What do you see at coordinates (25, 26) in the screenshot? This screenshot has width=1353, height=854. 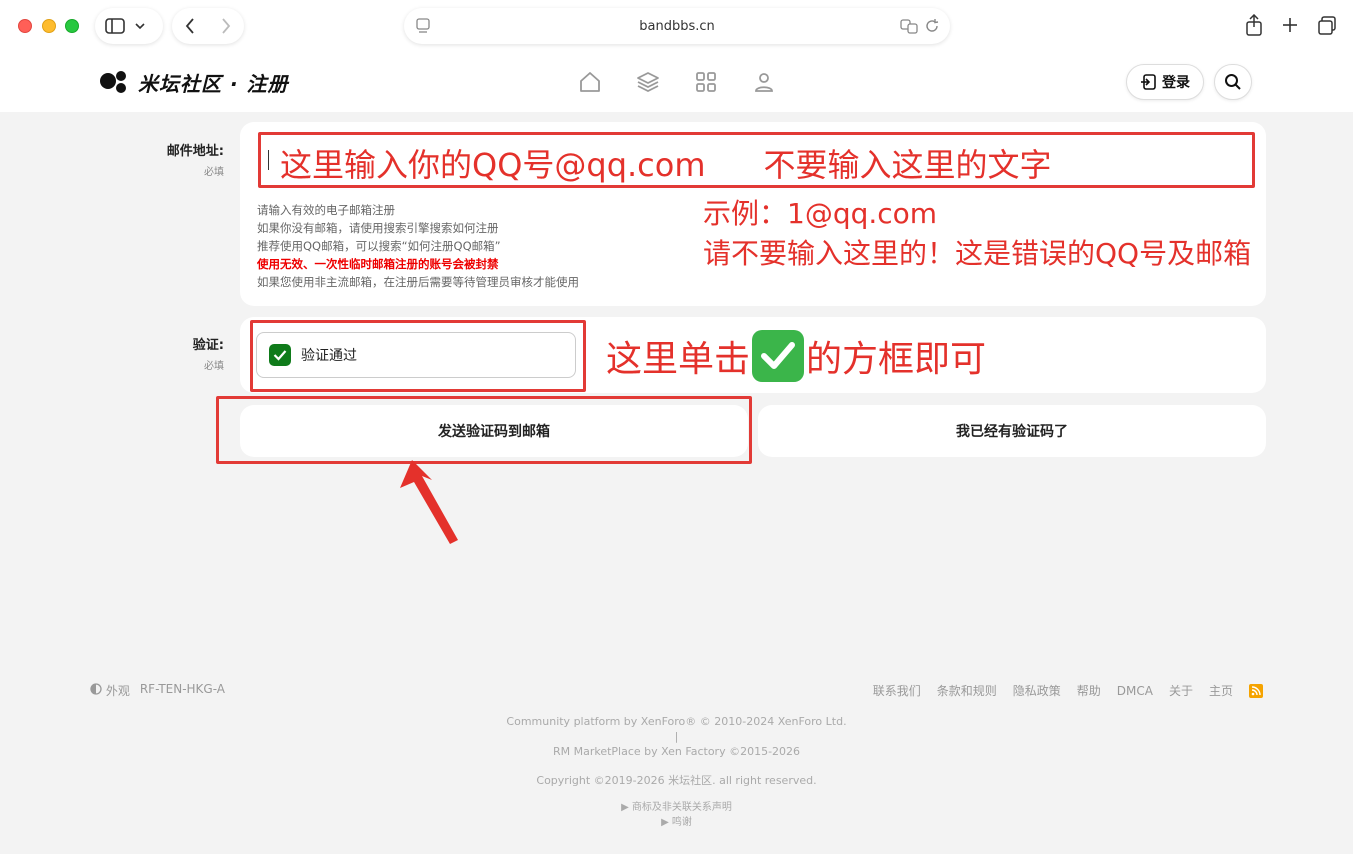 I see `close-window-button` at bounding box center [25, 26].